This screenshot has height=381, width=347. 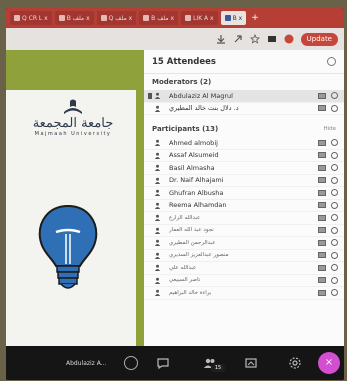 I want to click on participant-row: براءة خالد البراهيم, so click(x=244, y=293).